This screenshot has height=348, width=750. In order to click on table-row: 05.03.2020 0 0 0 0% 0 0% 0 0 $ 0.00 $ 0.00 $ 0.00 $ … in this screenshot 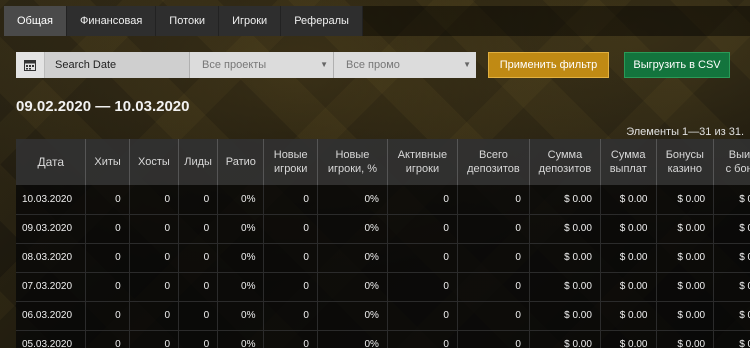, I will do `click(383, 339)`.